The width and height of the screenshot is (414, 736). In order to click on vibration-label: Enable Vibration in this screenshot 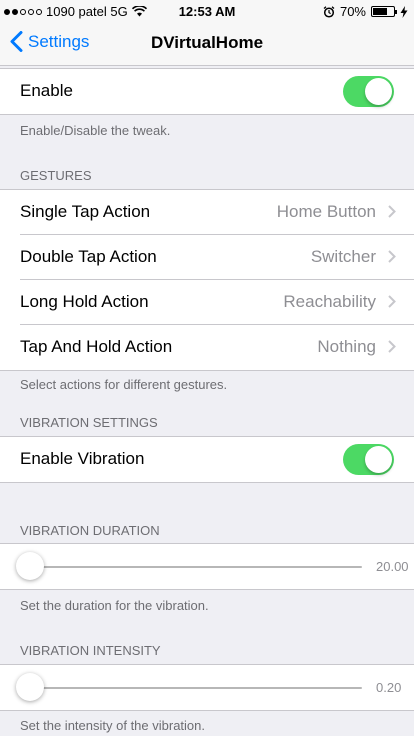, I will do `click(82, 458)`.